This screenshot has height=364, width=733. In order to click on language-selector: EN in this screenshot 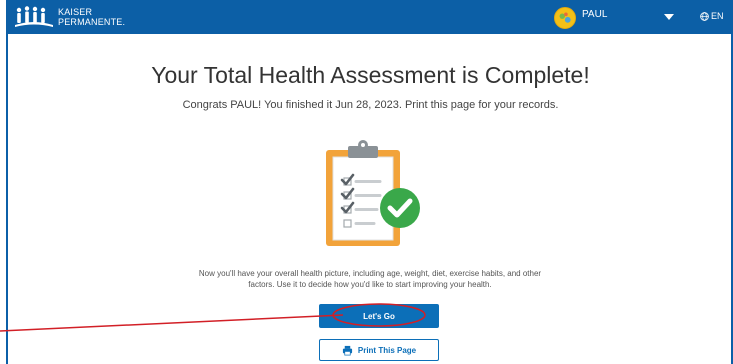, I will do `click(712, 16)`.